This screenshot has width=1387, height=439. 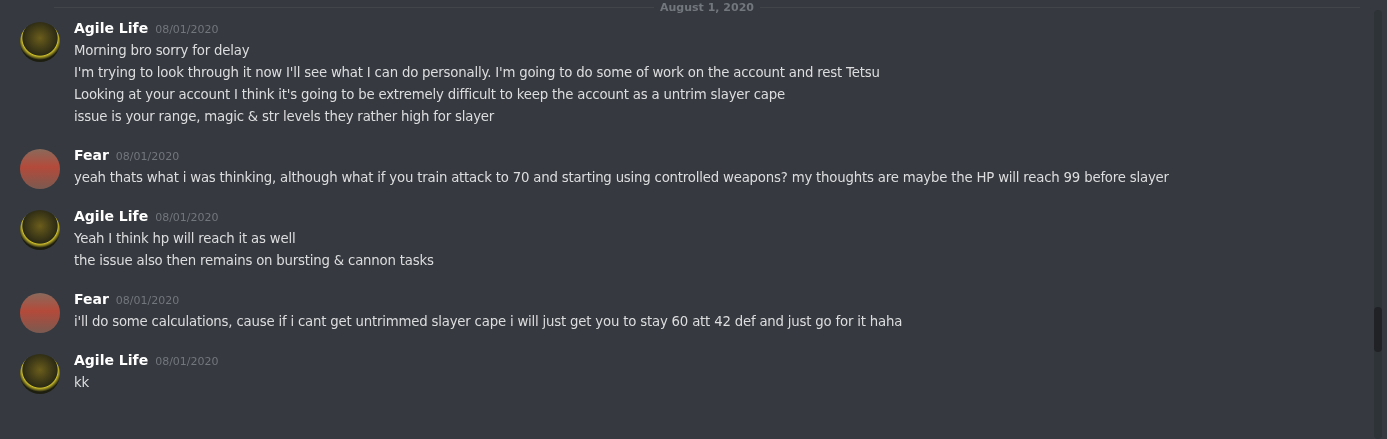 What do you see at coordinates (254, 261) in the screenshot?
I see `message-text: the issue also then remains on bursting & cannon tasks` at bounding box center [254, 261].